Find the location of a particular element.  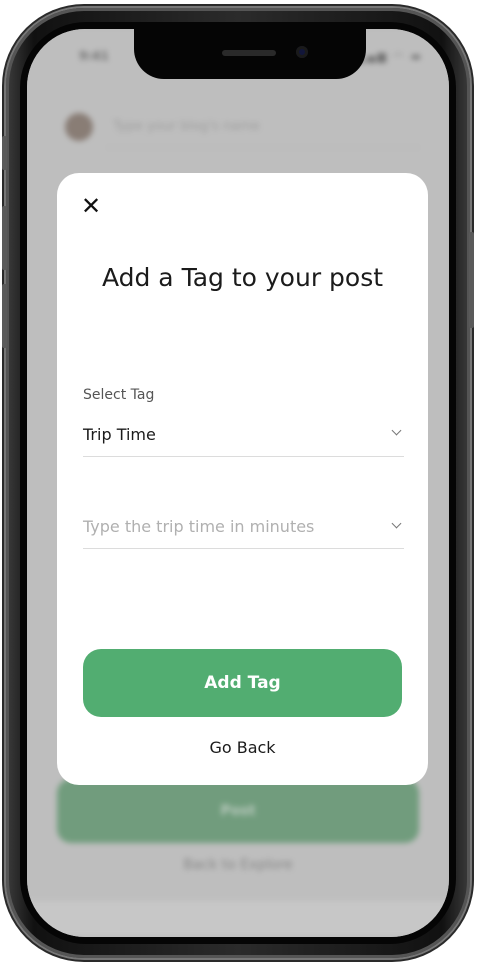

silent-switch is located at coordinates (4, 153).